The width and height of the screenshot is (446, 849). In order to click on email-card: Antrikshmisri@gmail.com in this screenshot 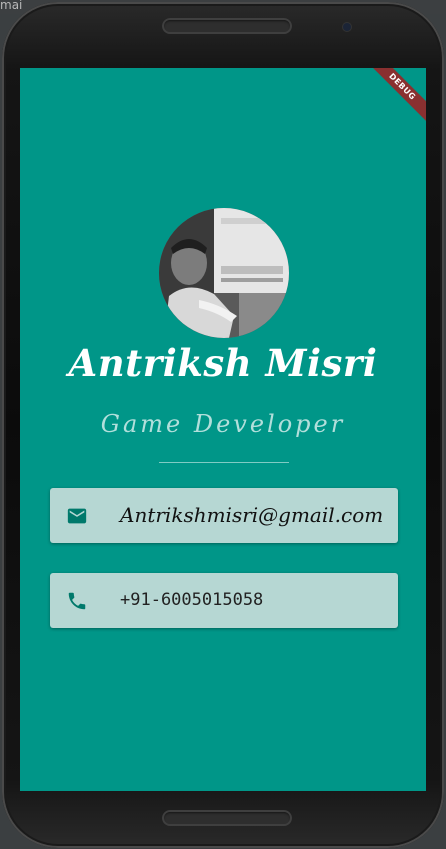, I will do `click(224, 515)`.